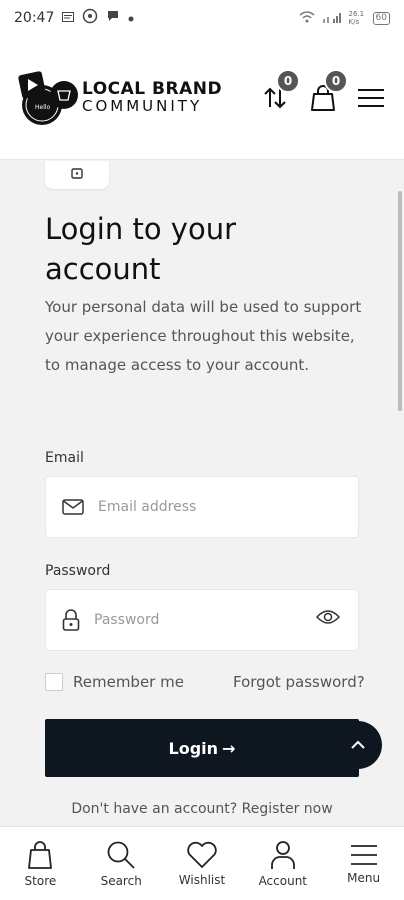 Image resolution: width=404 pixels, height=900 pixels. Describe the element at coordinates (229, 748) in the screenshot. I see `arrow-right-icon: →` at that location.